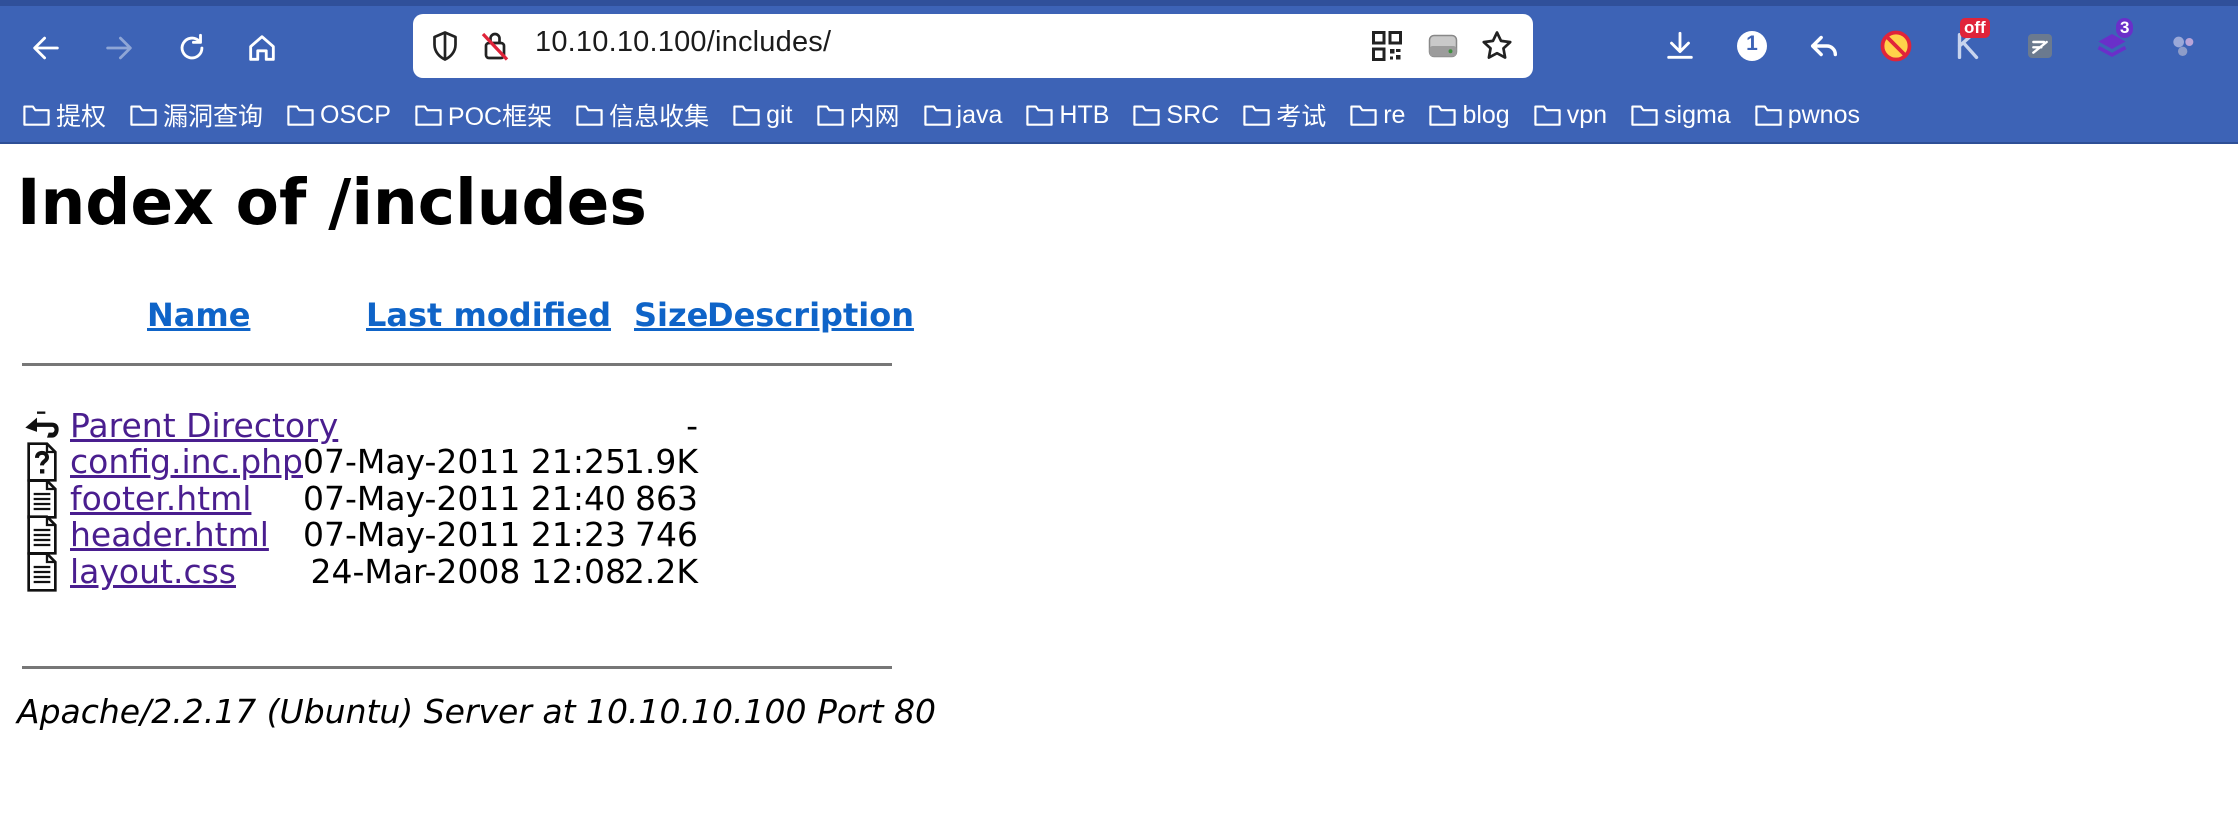  I want to click on blocked-sign-icon, so click(1896, 46).